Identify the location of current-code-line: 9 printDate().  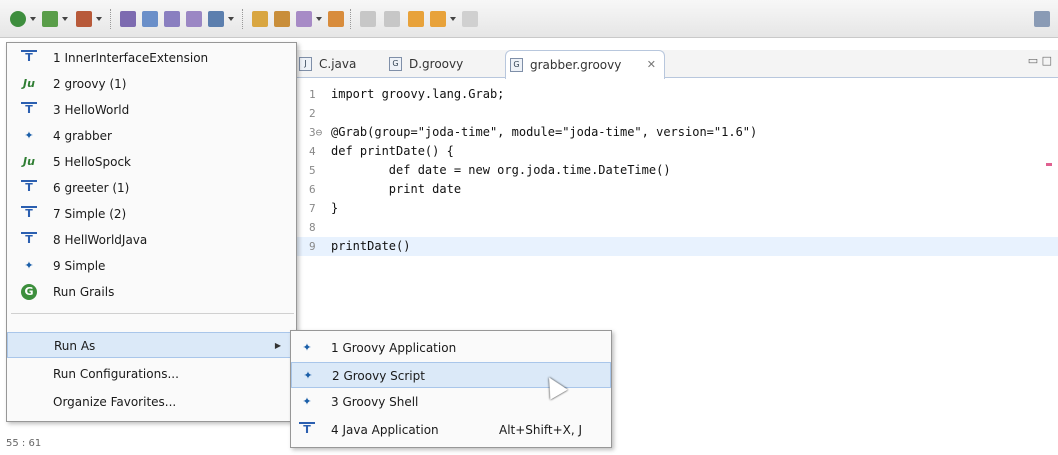
(676, 246).